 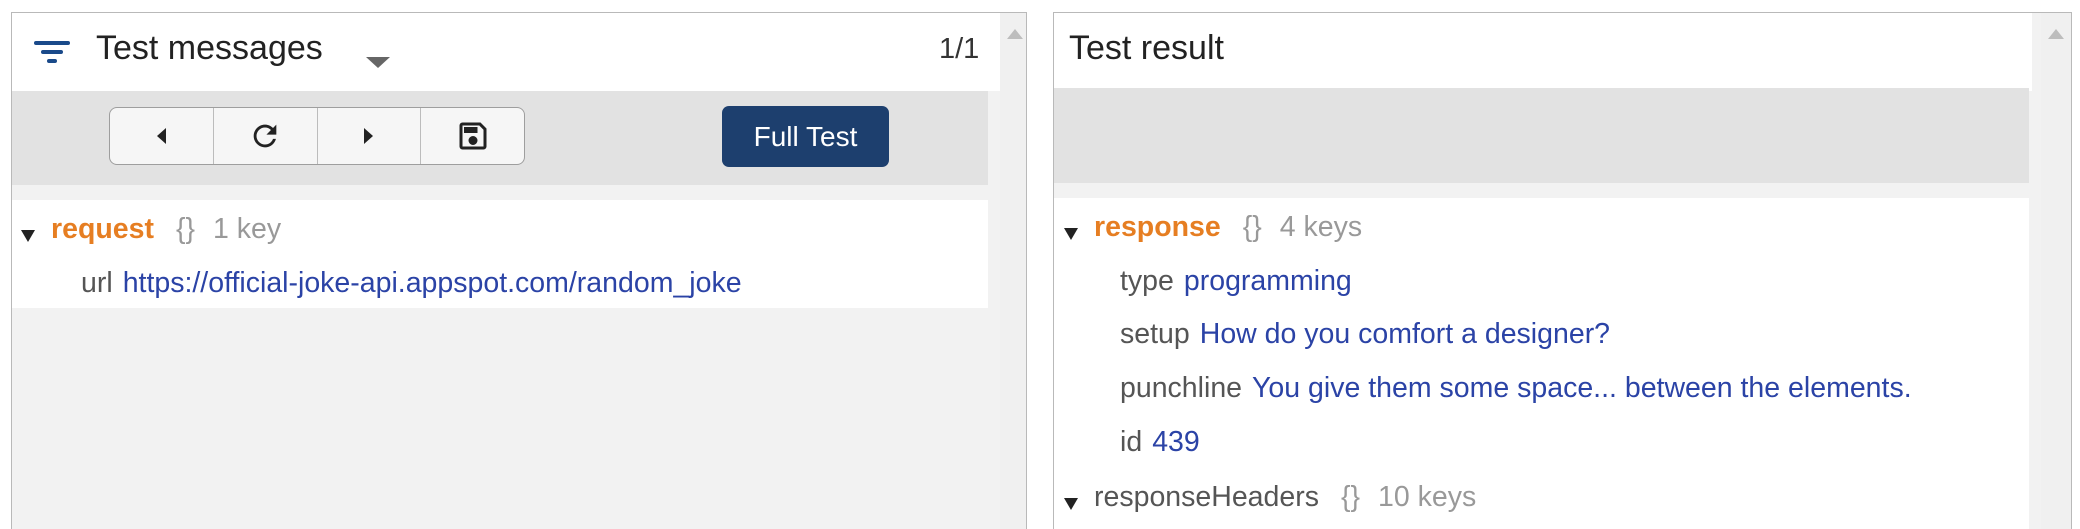 I want to click on save-icon, so click(x=473, y=136).